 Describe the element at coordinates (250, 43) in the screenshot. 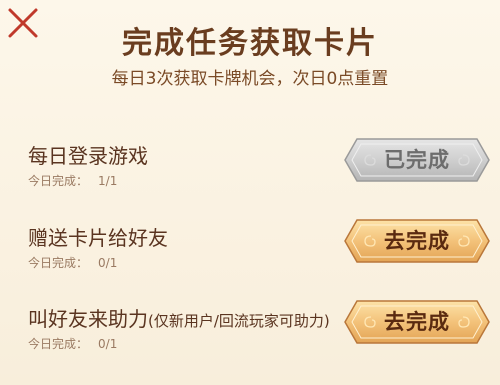

I see `page-title: 完成任务获取卡片` at that location.